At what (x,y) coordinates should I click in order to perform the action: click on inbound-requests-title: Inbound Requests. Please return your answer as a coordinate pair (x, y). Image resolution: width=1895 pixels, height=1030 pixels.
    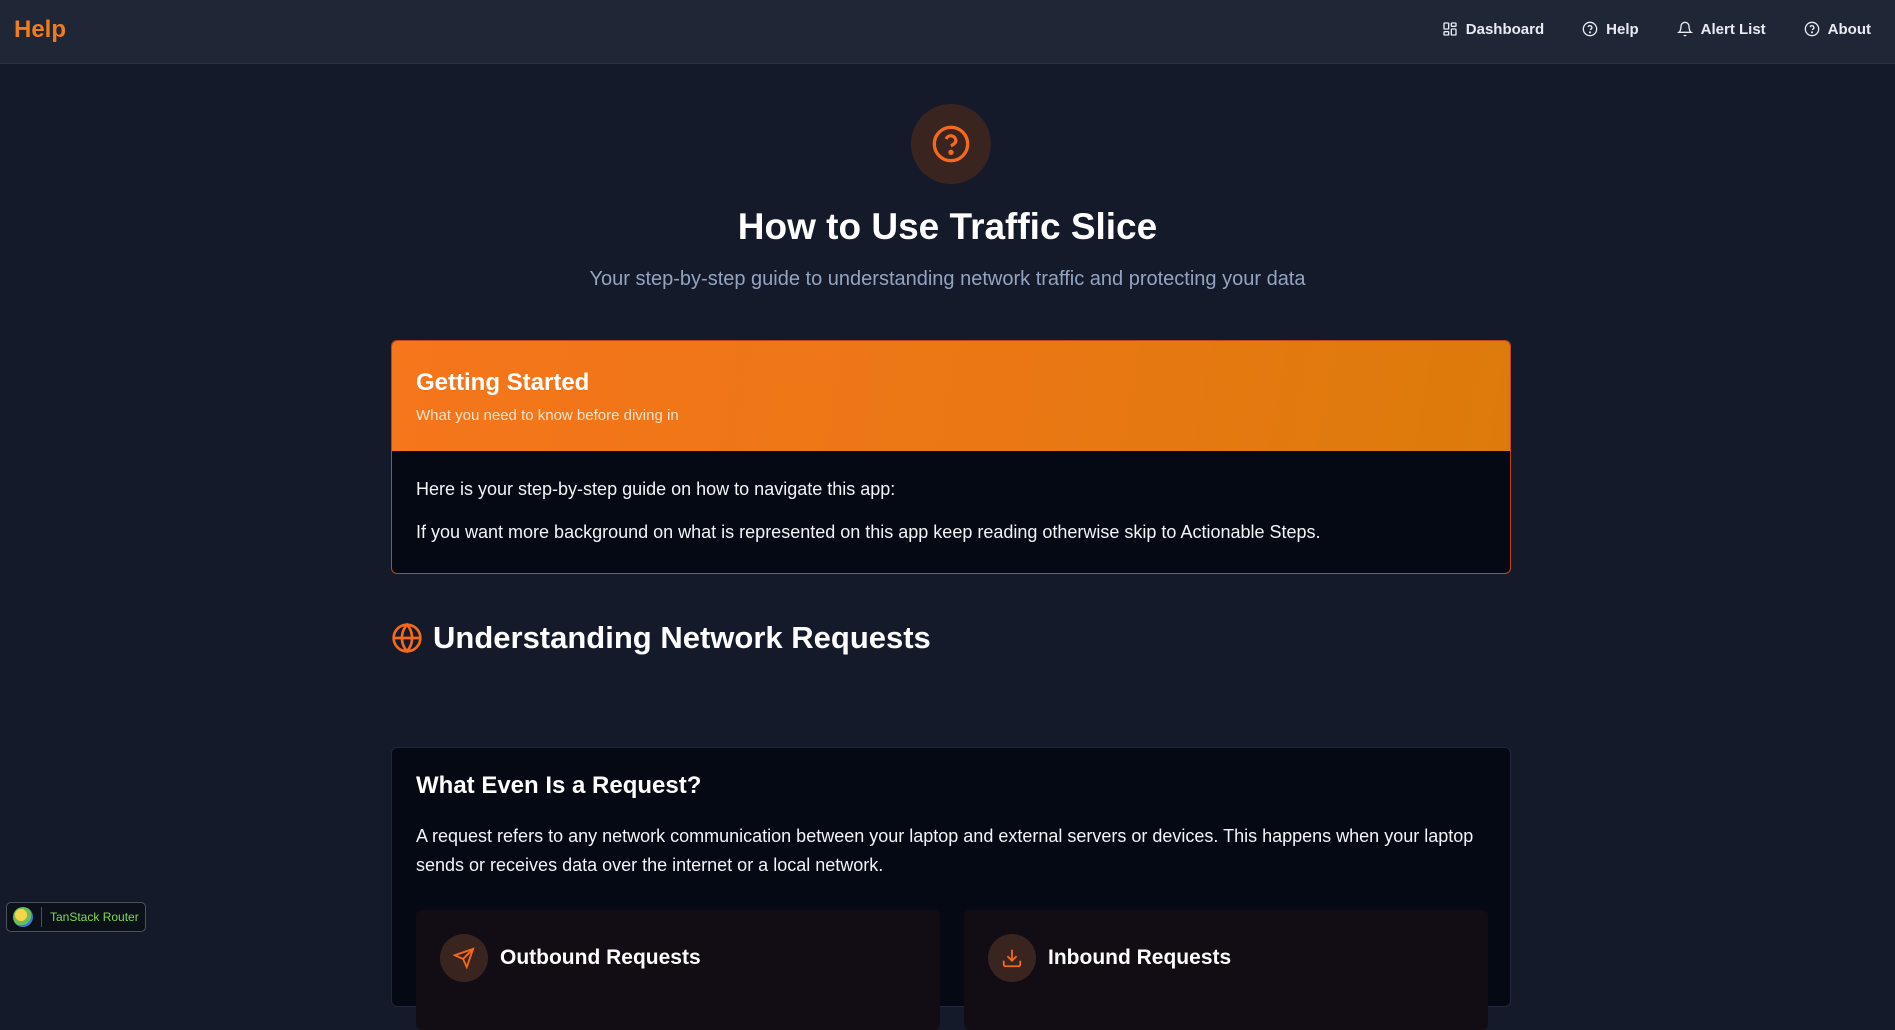
    Looking at the image, I should click on (1140, 957).